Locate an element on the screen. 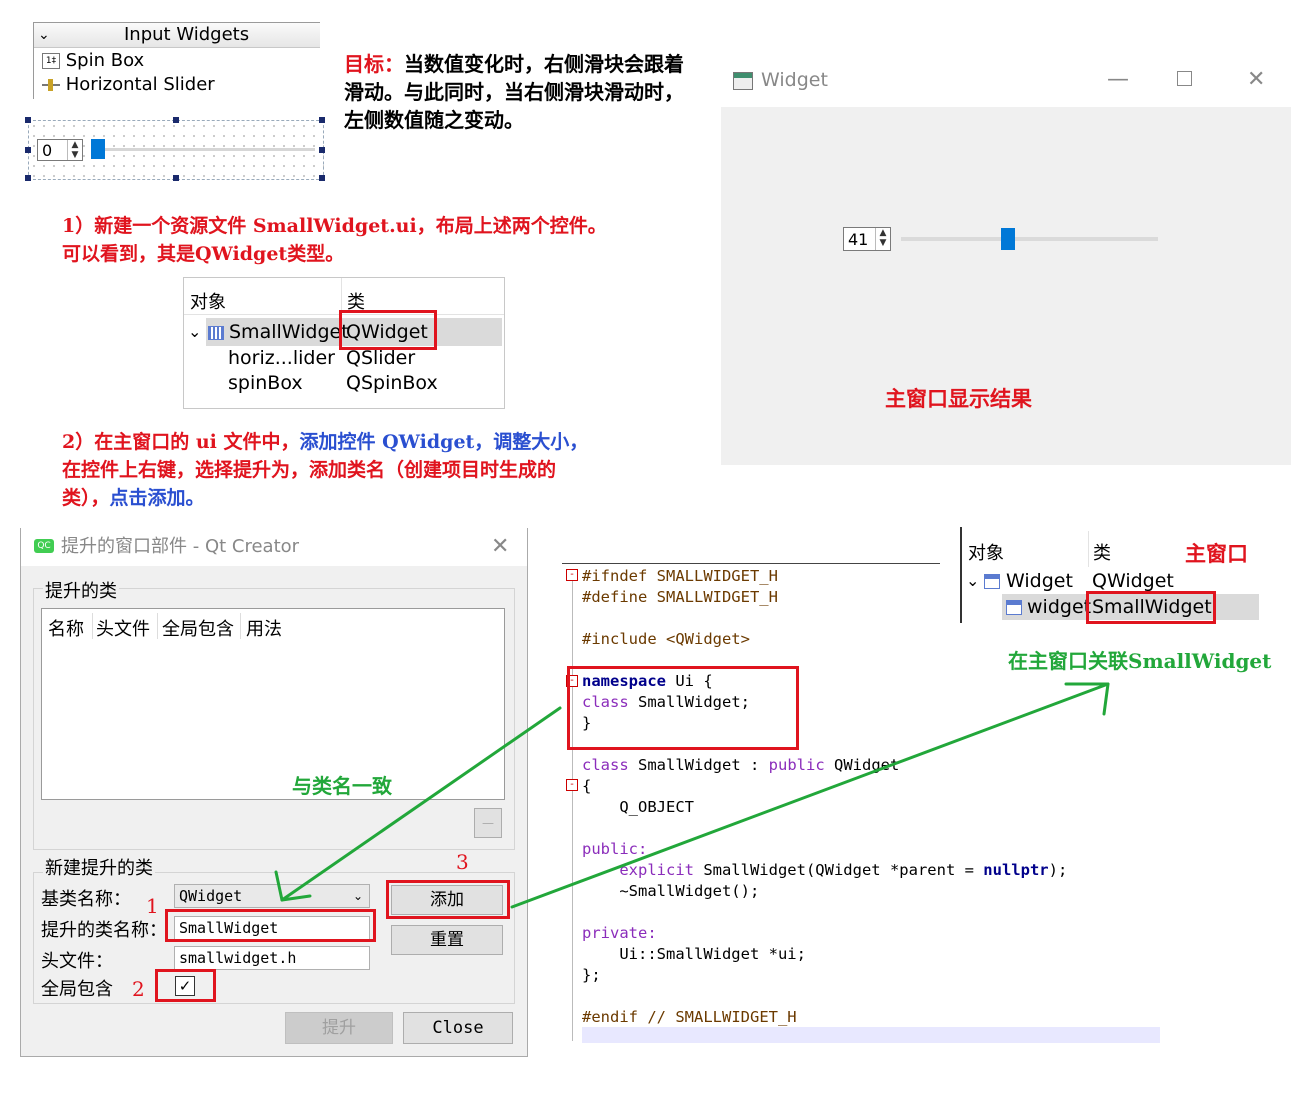 The width and height of the screenshot is (1315, 1093). spin-box-icon: 1‡ is located at coordinates (51, 61).